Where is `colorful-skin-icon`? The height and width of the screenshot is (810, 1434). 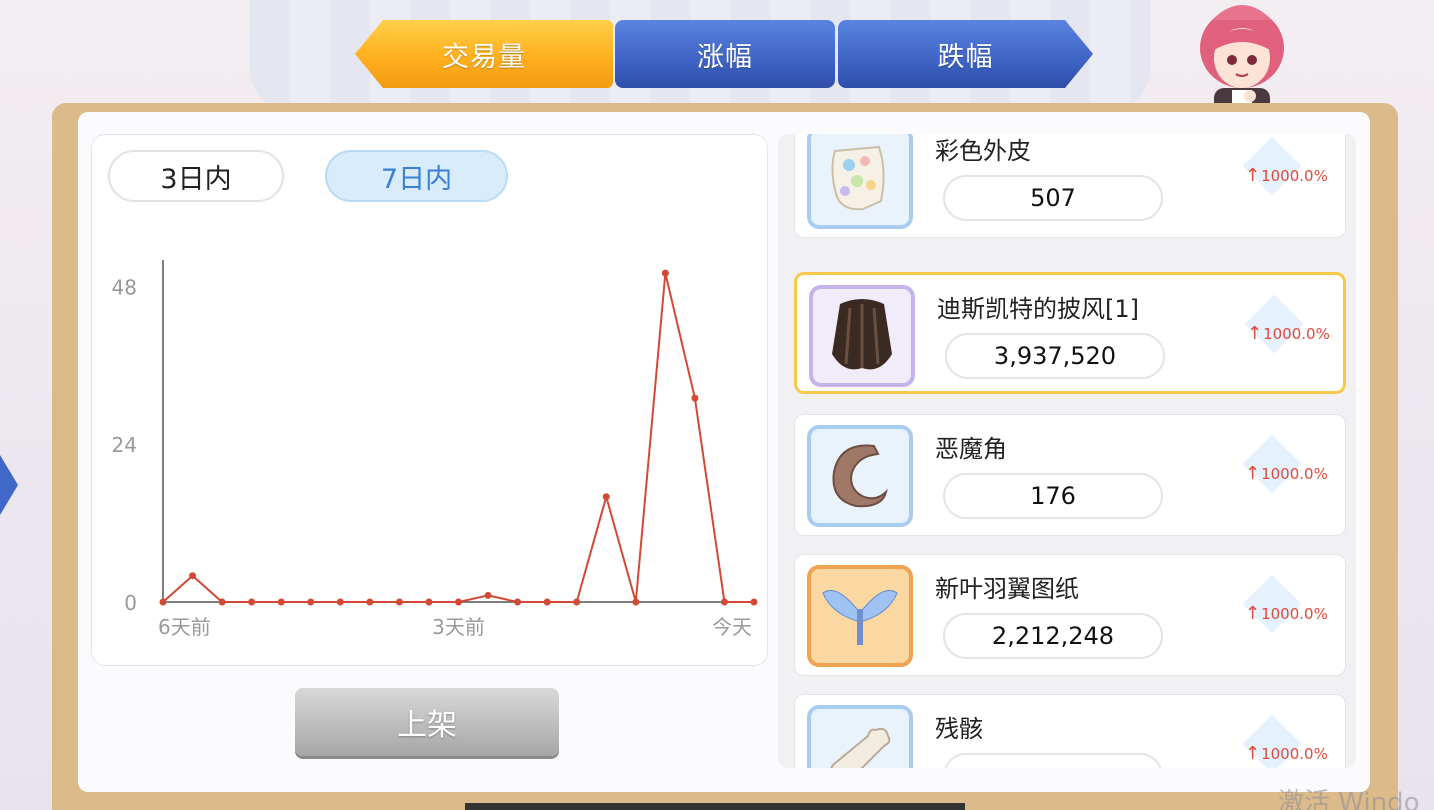 colorful-skin-icon is located at coordinates (860, 181).